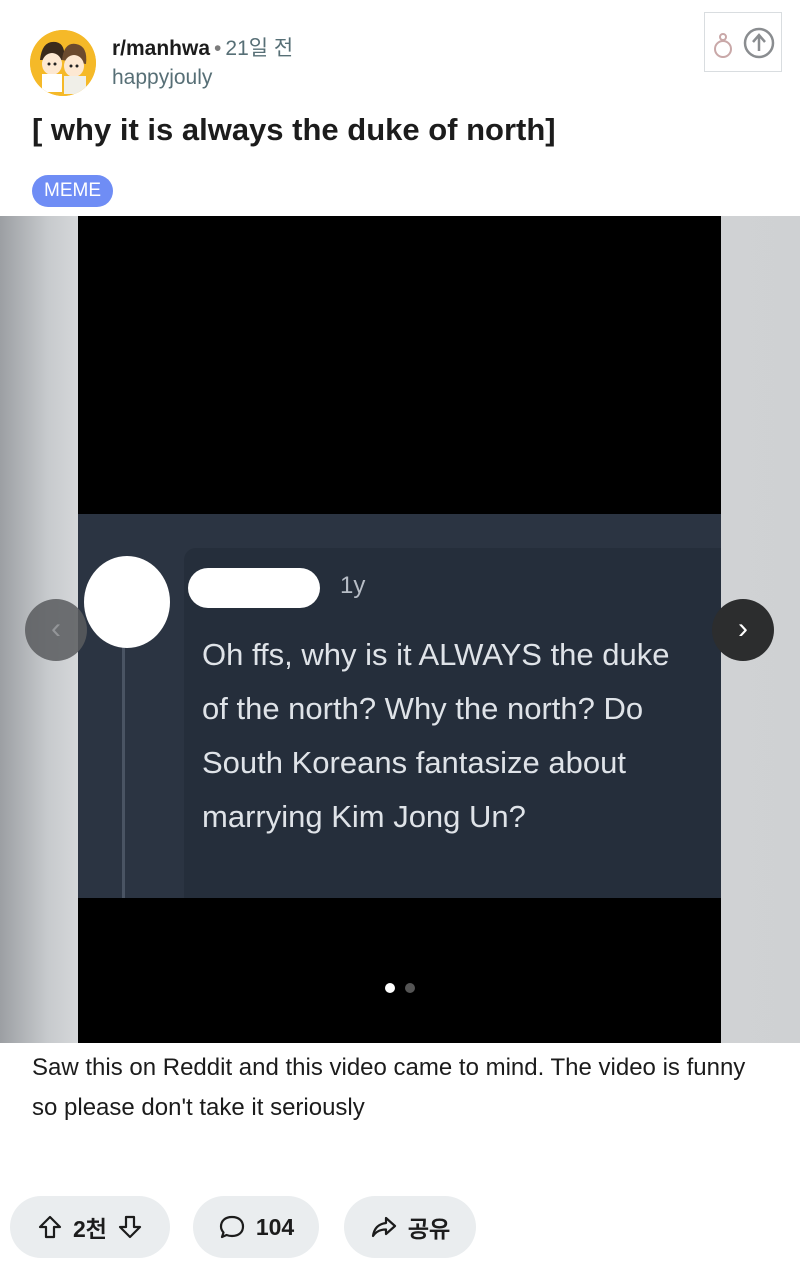  I want to click on vote-count: 2천, so click(90, 1229).